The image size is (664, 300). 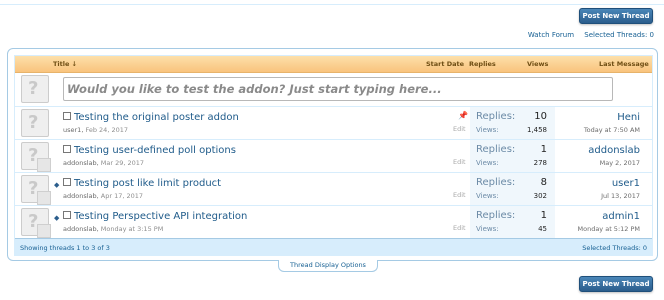 I want to click on pin-icon: 📌, so click(x=463, y=115).